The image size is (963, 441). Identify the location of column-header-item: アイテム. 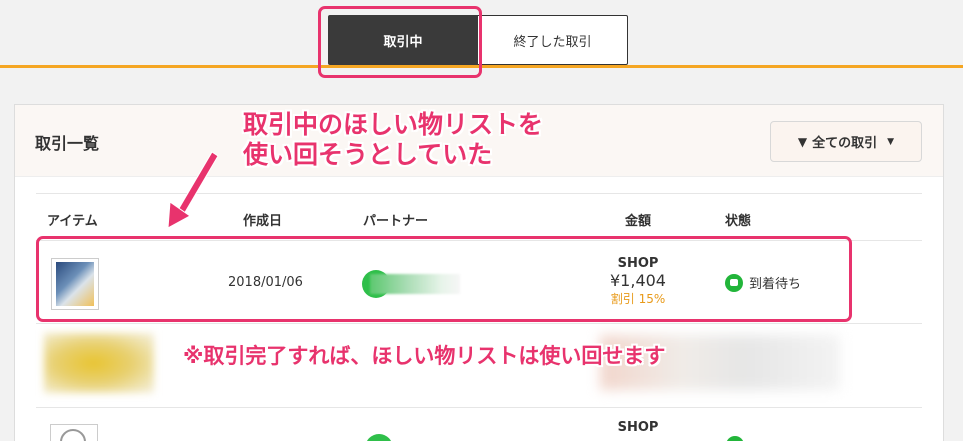
(72, 221).